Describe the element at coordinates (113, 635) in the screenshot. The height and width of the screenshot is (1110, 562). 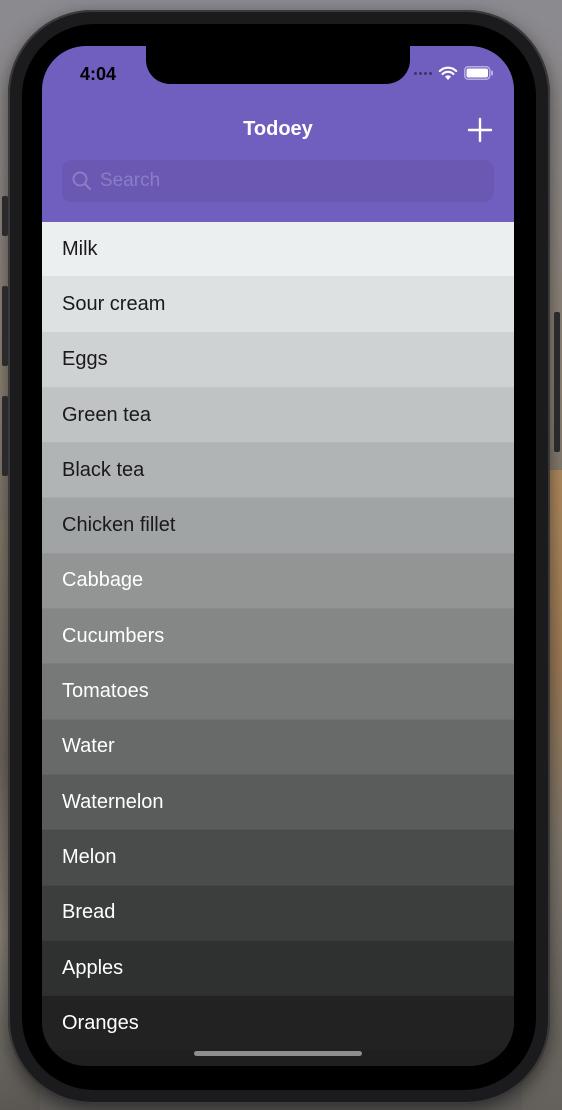
I see `list-item-label: Cucumbers` at that location.